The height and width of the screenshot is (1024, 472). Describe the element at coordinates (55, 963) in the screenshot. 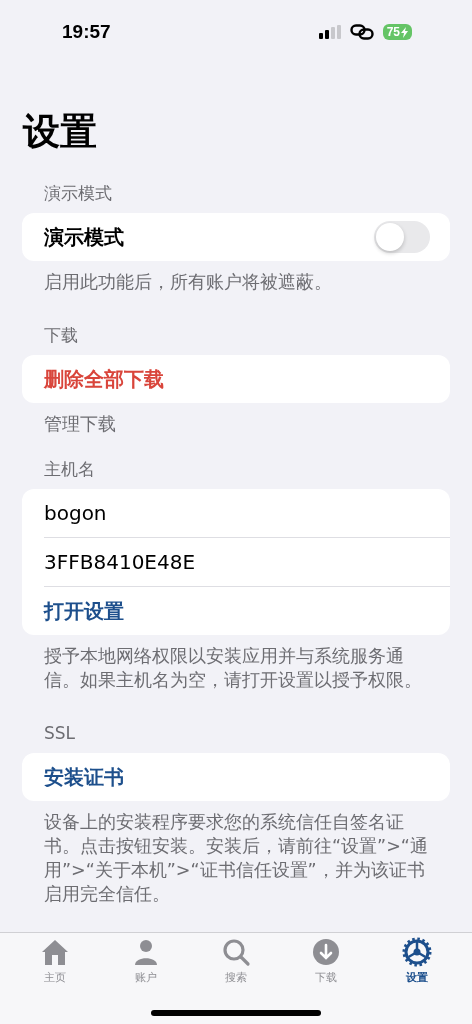

I see `tab-item: 主页` at that location.